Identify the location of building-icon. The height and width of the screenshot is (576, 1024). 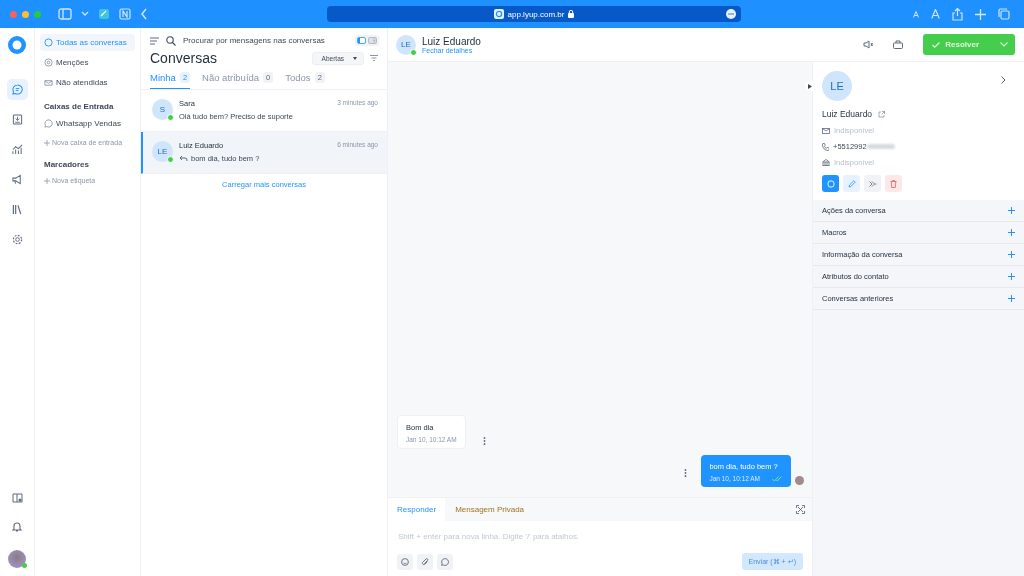
(826, 162).